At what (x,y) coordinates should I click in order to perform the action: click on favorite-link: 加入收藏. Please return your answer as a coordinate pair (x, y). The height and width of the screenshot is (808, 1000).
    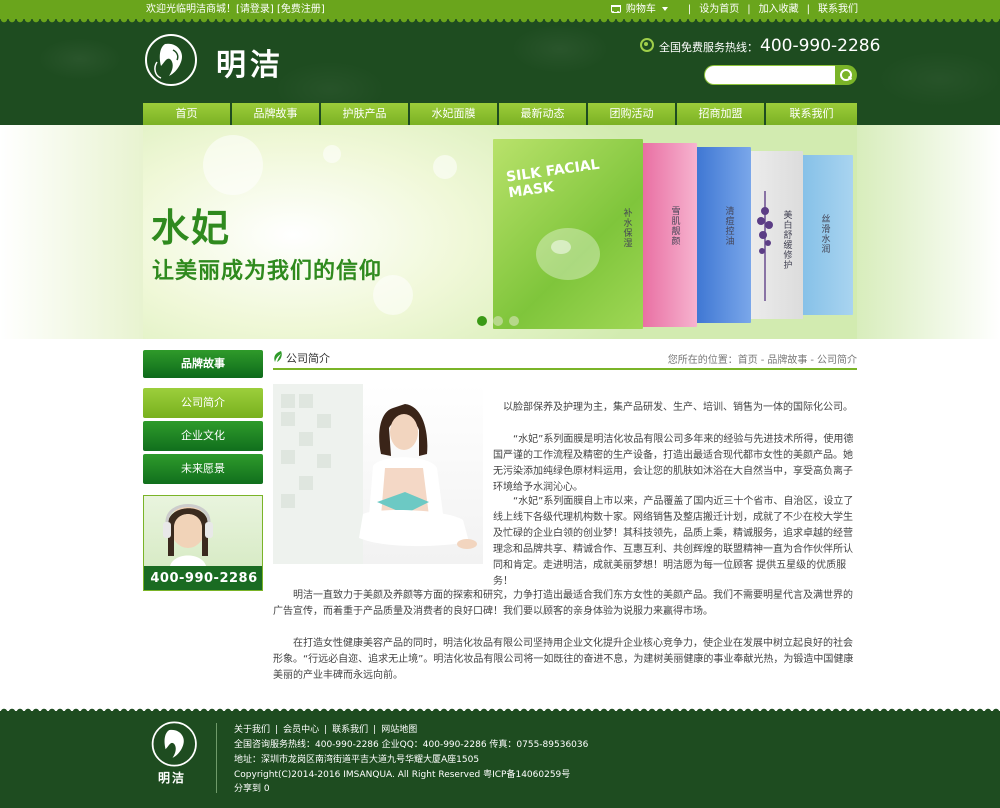
    Looking at the image, I should click on (779, 9).